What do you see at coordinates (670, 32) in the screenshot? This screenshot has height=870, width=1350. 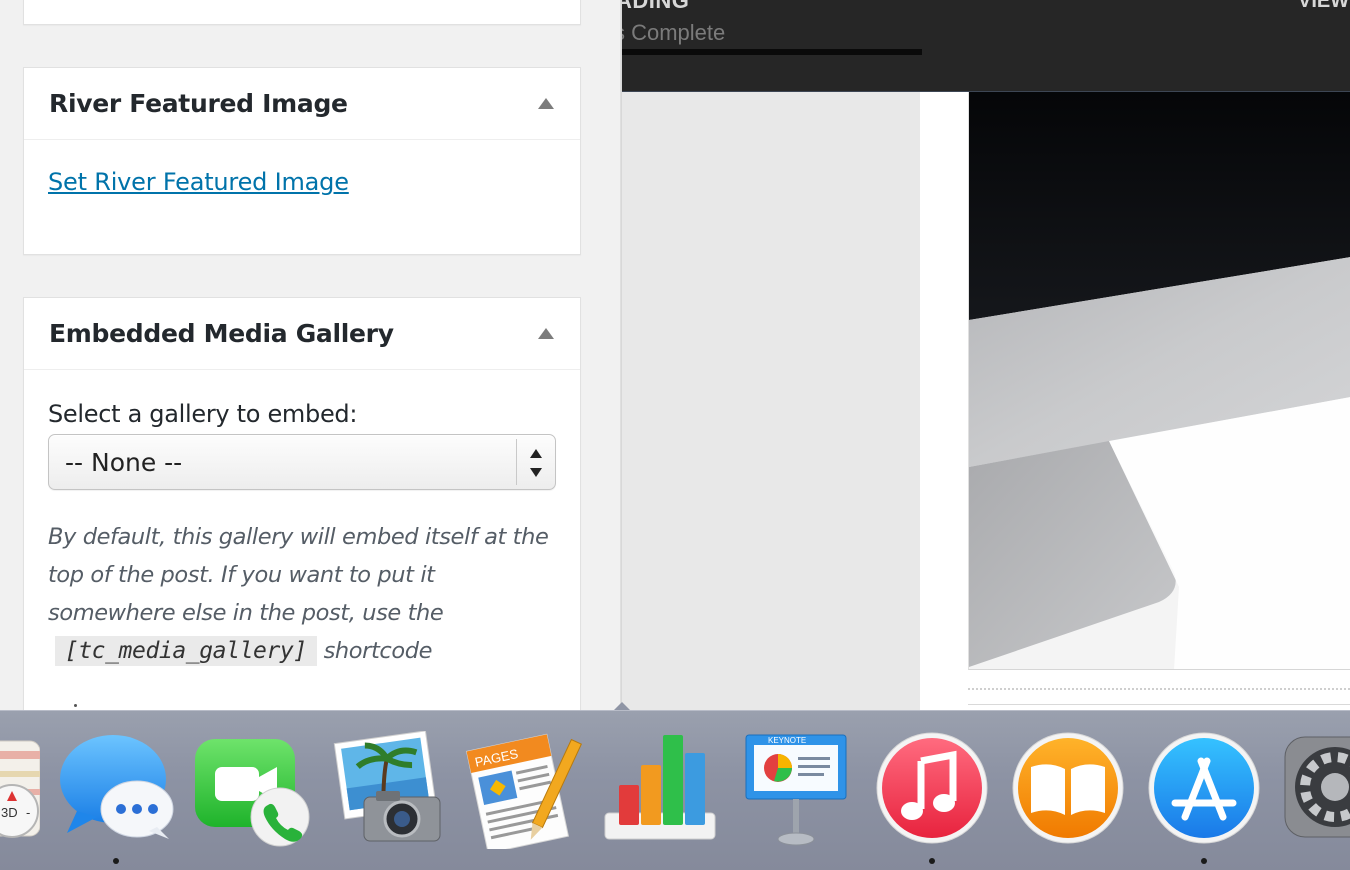 I see `loading-subtitle: s Complete` at bounding box center [670, 32].